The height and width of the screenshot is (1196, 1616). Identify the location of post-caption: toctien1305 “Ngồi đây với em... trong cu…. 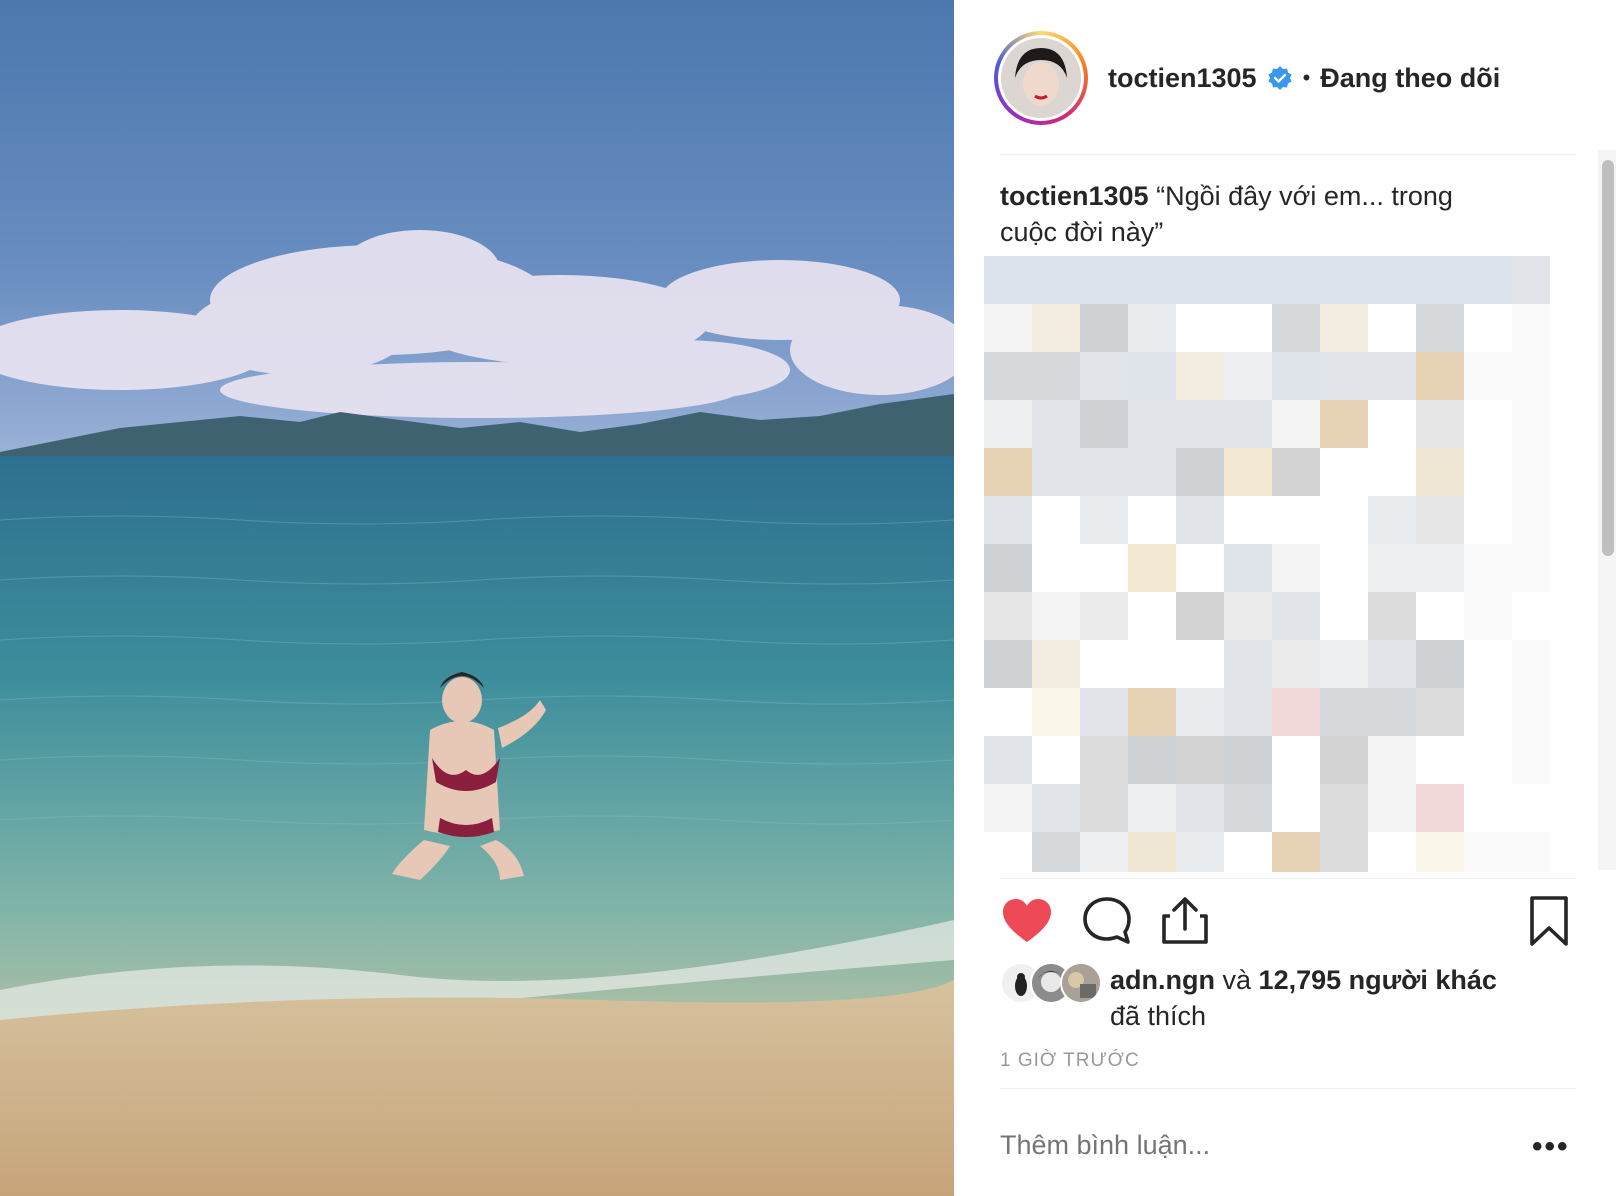
(1250, 214).